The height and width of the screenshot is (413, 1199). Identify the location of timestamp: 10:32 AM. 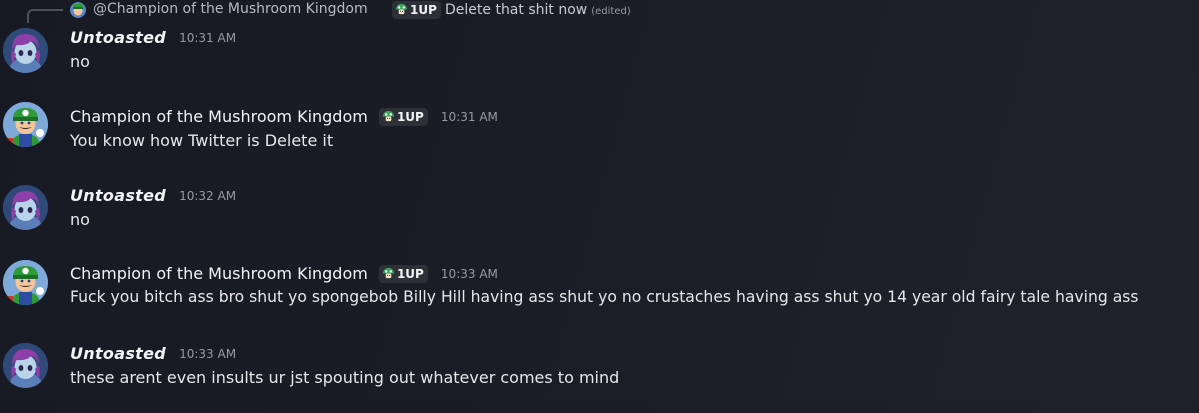
(207, 196).